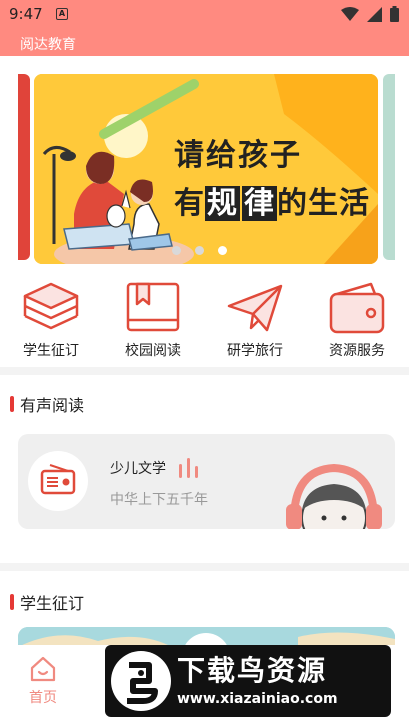 The image size is (409, 727). What do you see at coordinates (24, 167) in the screenshot?
I see `banner-prev-peek` at bounding box center [24, 167].